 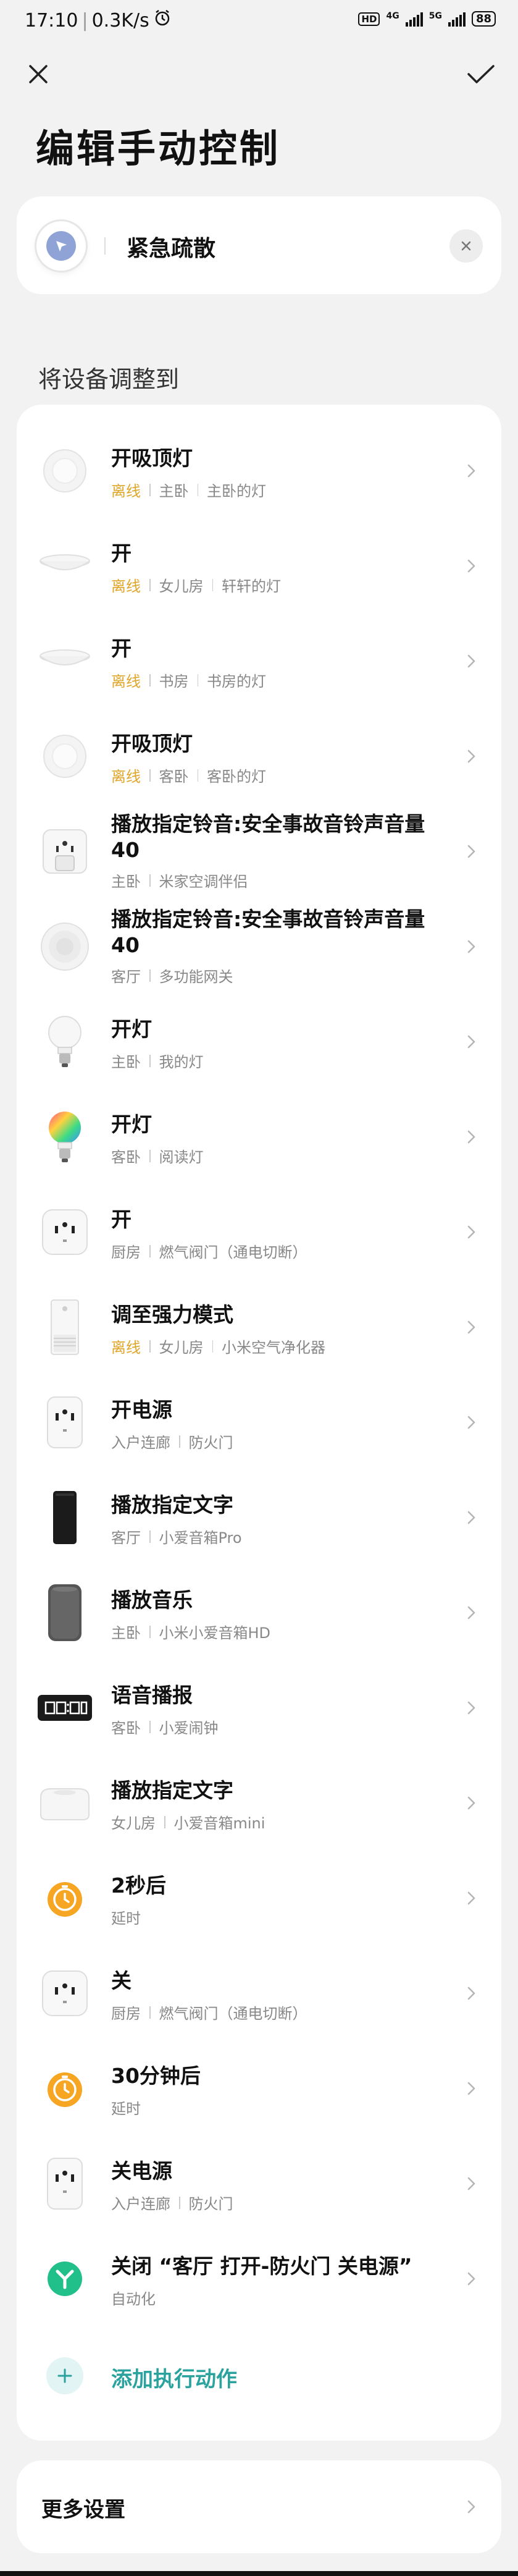 What do you see at coordinates (259, 470) in the screenshot?
I see `action-row: 开吸顶灯 离线 主卧 主卧的灯` at bounding box center [259, 470].